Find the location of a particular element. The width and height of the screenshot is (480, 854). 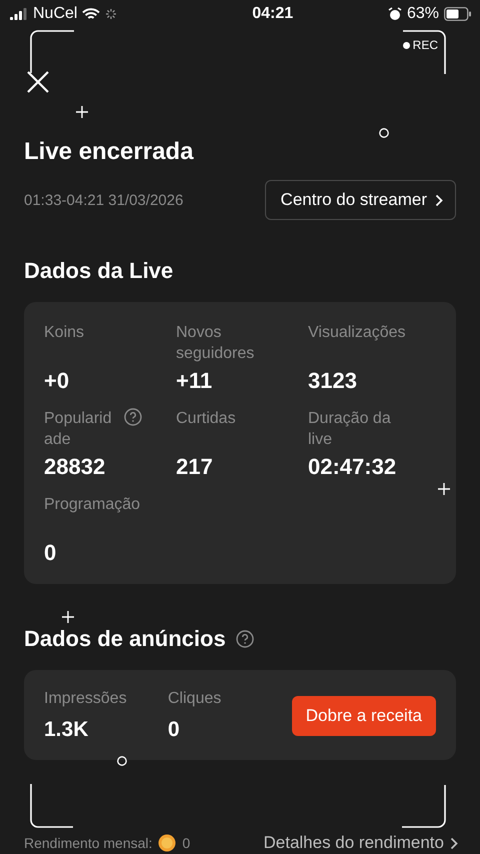

live-time-range: 01:33-04:21 31/03/2026 is located at coordinates (104, 200).